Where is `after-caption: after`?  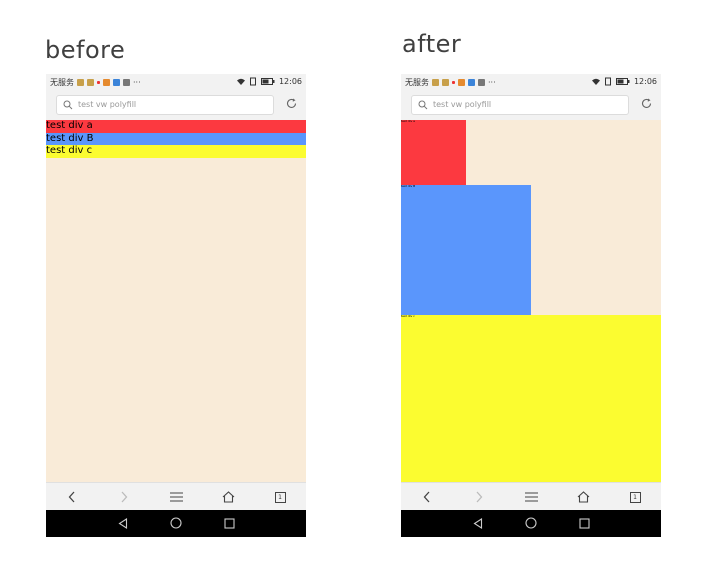 after-caption: after is located at coordinates (432, 44).